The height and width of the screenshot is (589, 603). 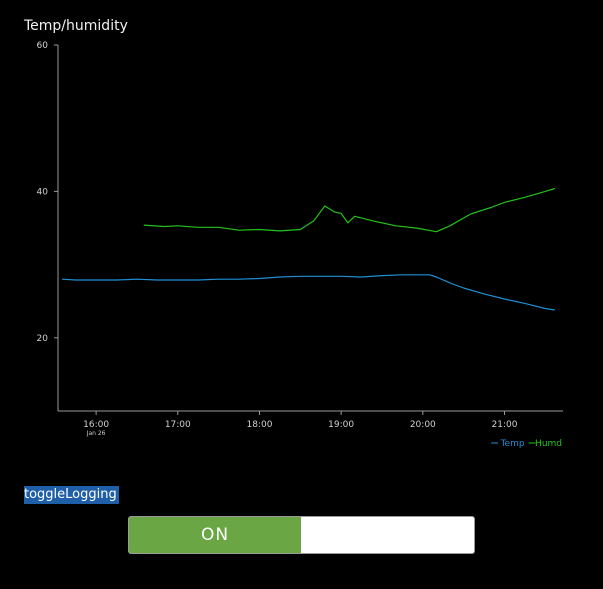 What do you see at coordinates (341, 425) in the screenshot?
I see `x-tick-label: 19:00` at bounding box center [341, 425].